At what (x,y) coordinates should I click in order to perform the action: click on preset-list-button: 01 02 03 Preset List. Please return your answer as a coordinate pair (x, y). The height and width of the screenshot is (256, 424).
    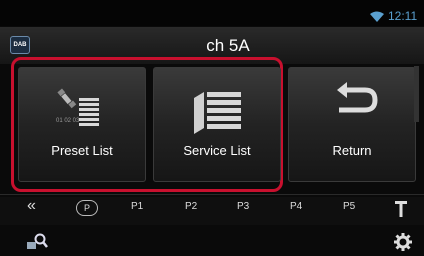
    Looking at the image, I should click on (82, 124).